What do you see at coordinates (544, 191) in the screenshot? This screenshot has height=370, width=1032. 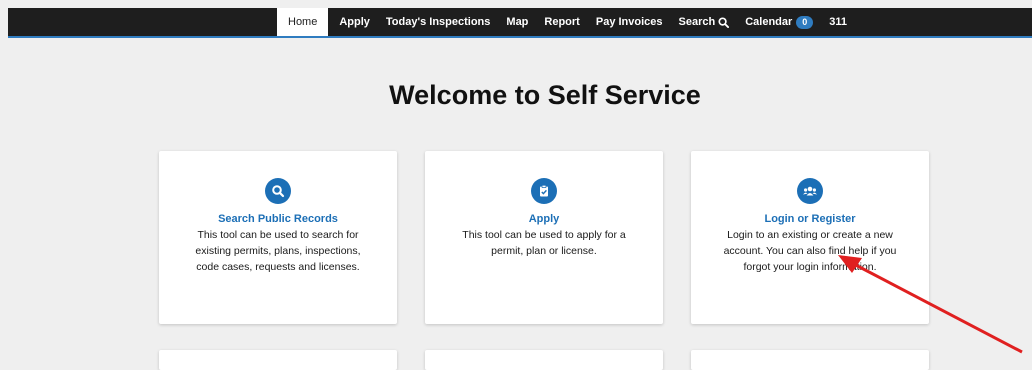 I see `clipboard-check-icon` at bounding box center [544, 191].